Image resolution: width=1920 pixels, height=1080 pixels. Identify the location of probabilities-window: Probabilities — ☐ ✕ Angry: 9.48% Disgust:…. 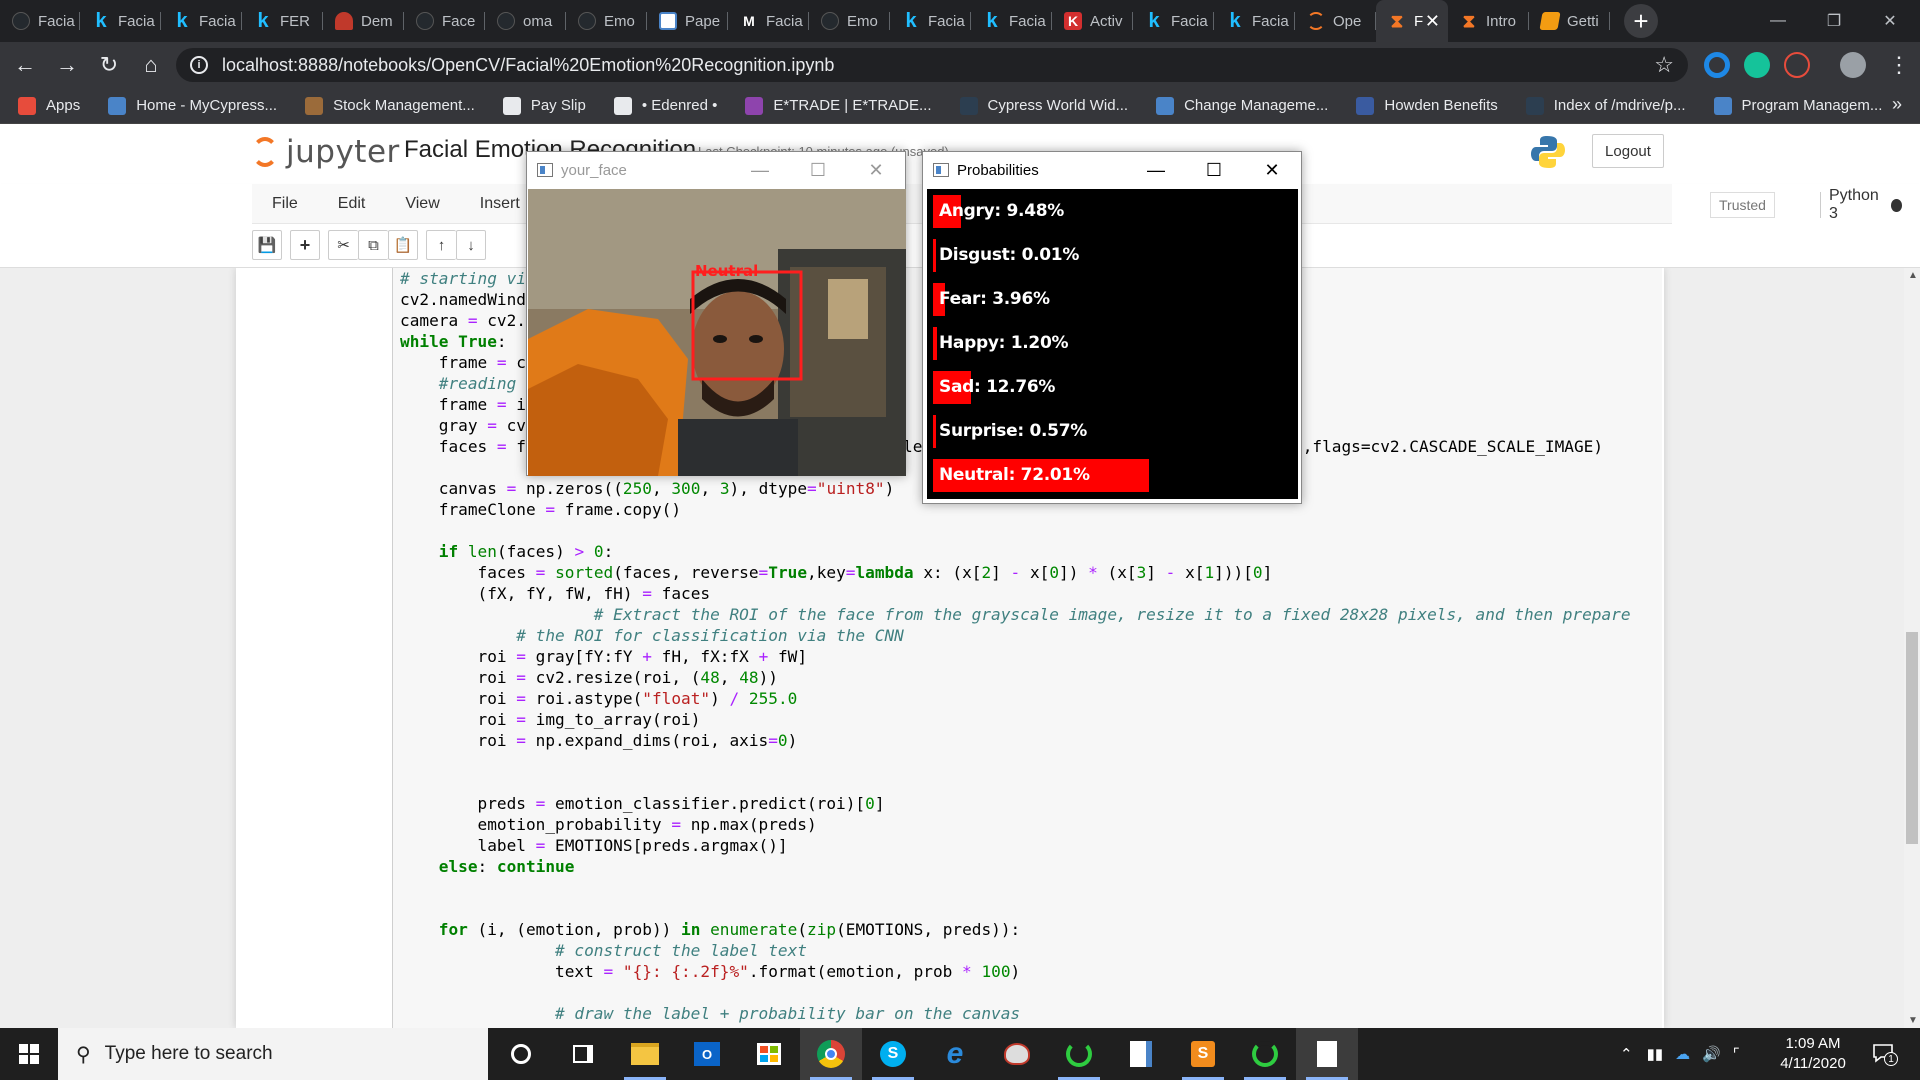
(1112, 327).